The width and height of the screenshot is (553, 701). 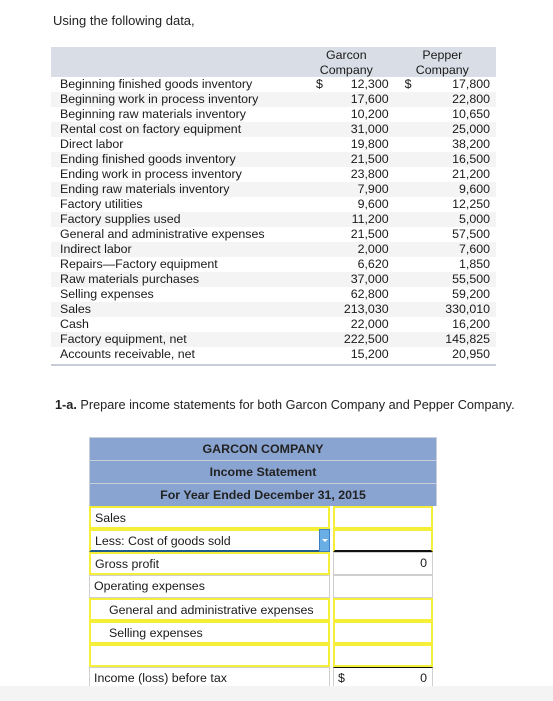 I want to click on sales-amount-input, so click(x=383, y=517).